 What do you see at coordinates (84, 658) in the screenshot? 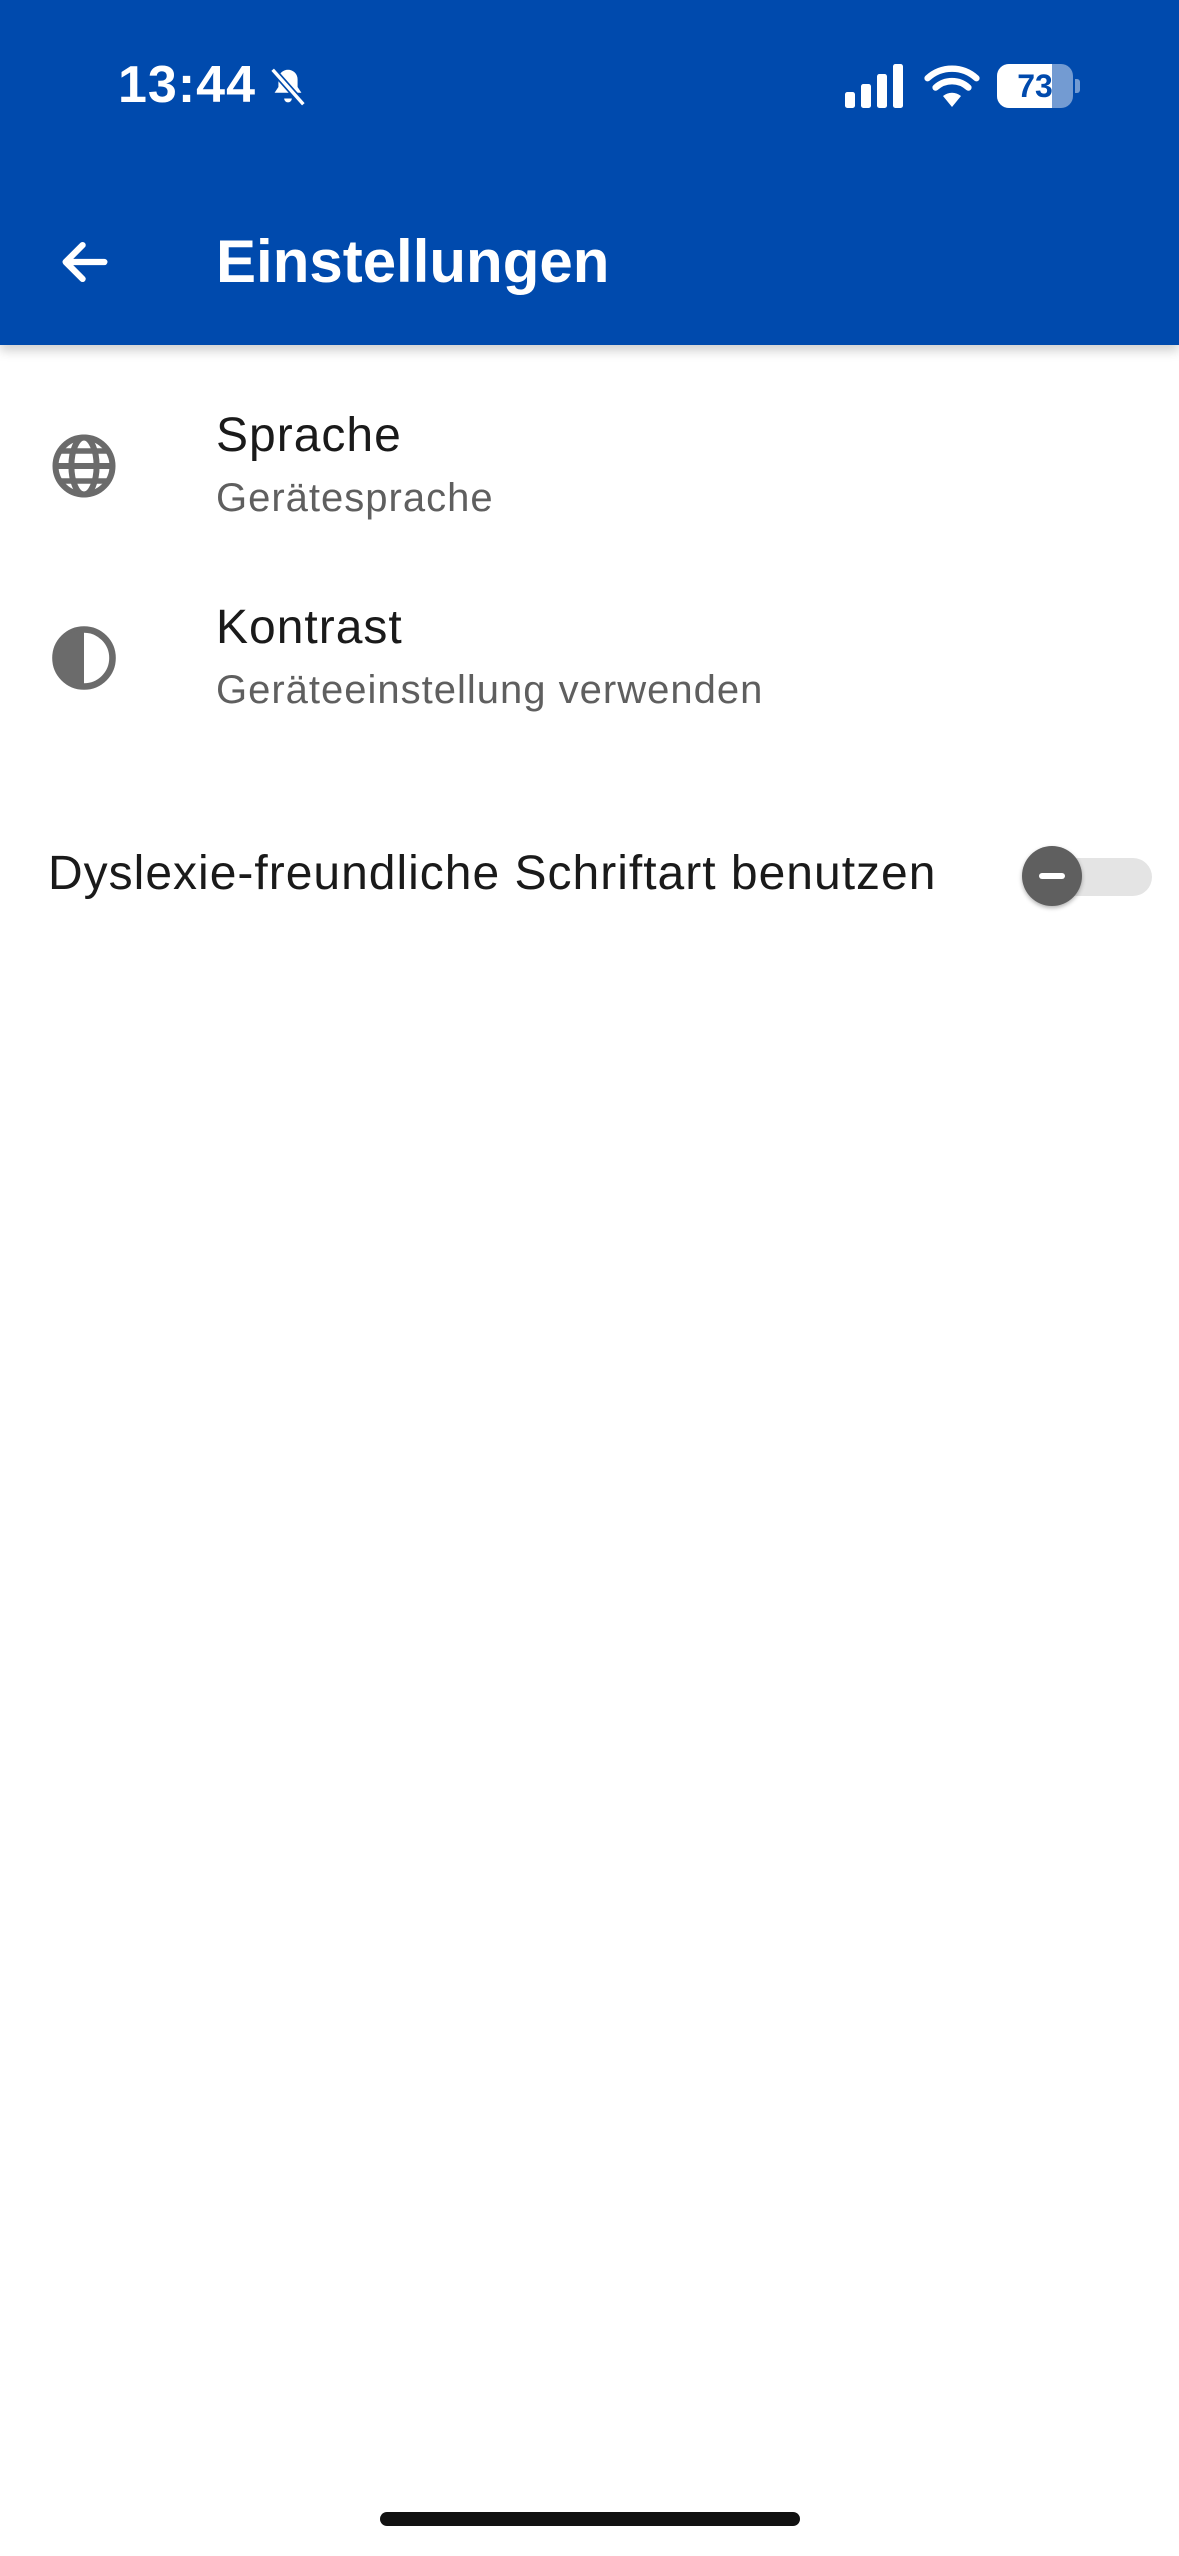
I see `contrast-icon` at bounding box center [84, 658].